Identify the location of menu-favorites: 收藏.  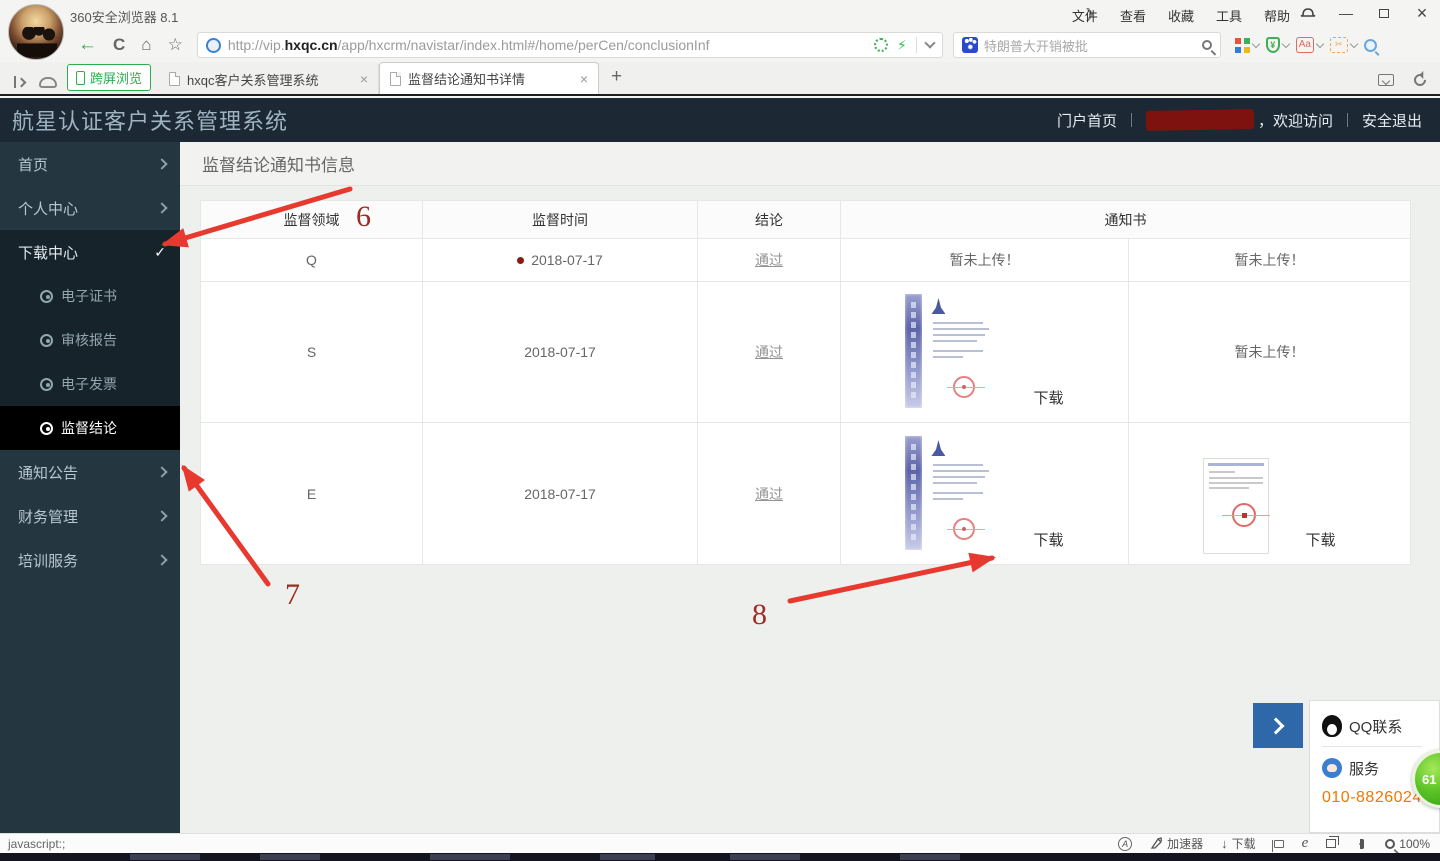
(1181, 15).